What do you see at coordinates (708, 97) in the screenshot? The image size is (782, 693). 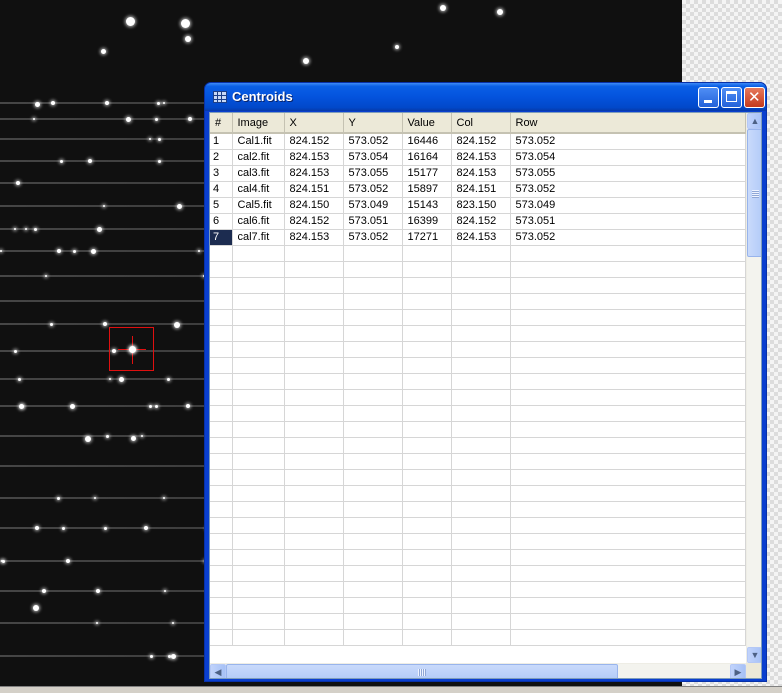 I see `minimize-button` at bounding box center [708, 97].